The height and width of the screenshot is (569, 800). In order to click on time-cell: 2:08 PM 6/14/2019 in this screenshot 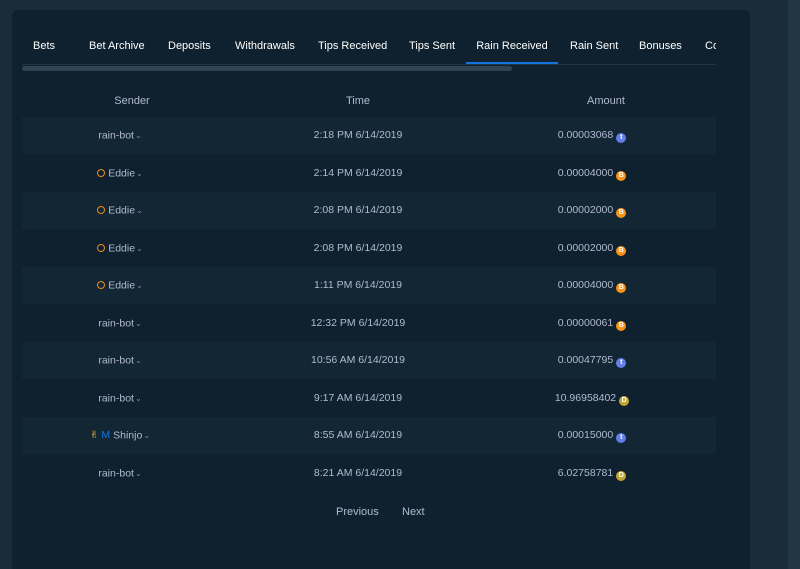, I will do `click(358, 210)`.